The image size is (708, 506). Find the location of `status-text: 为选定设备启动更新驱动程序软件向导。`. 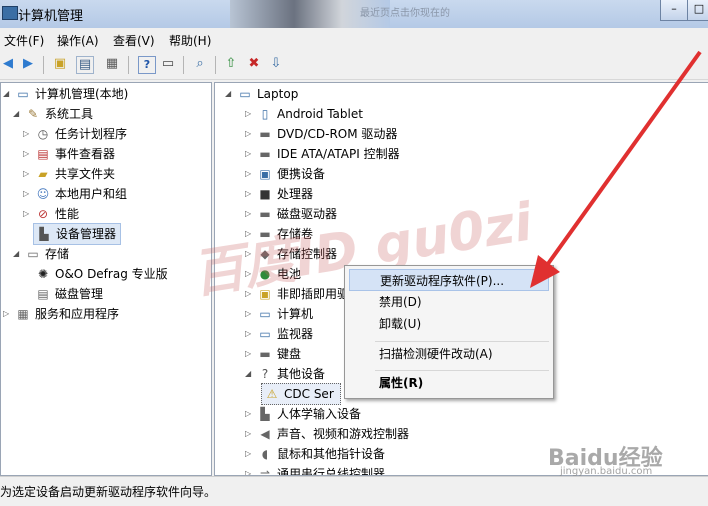

status-text: 为选定设备启动更新驱动程序软件向导。 is located at coordinates (108, 492).